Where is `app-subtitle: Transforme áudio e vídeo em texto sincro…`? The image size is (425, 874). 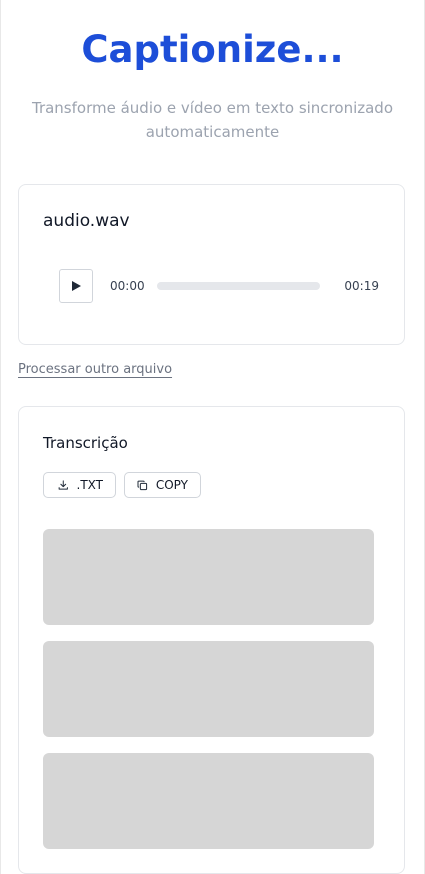
app-subtitle: Transforme áudio e vídeo em texto sincro… is located at coordinates (212, 120).